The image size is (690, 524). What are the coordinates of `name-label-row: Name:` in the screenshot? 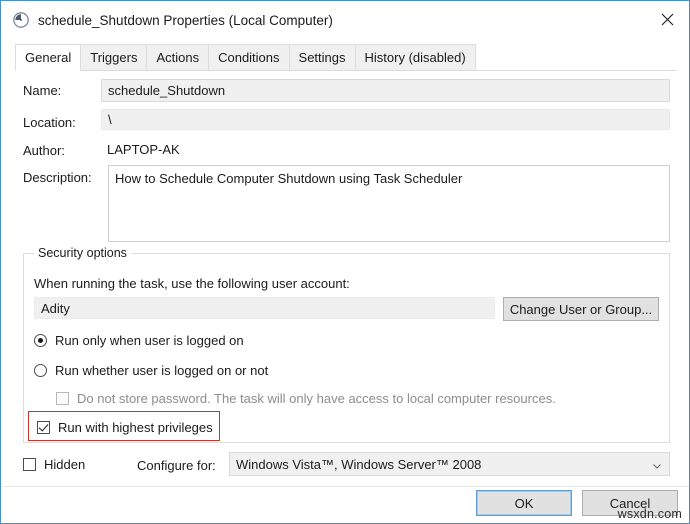 It's located at (58, 90).